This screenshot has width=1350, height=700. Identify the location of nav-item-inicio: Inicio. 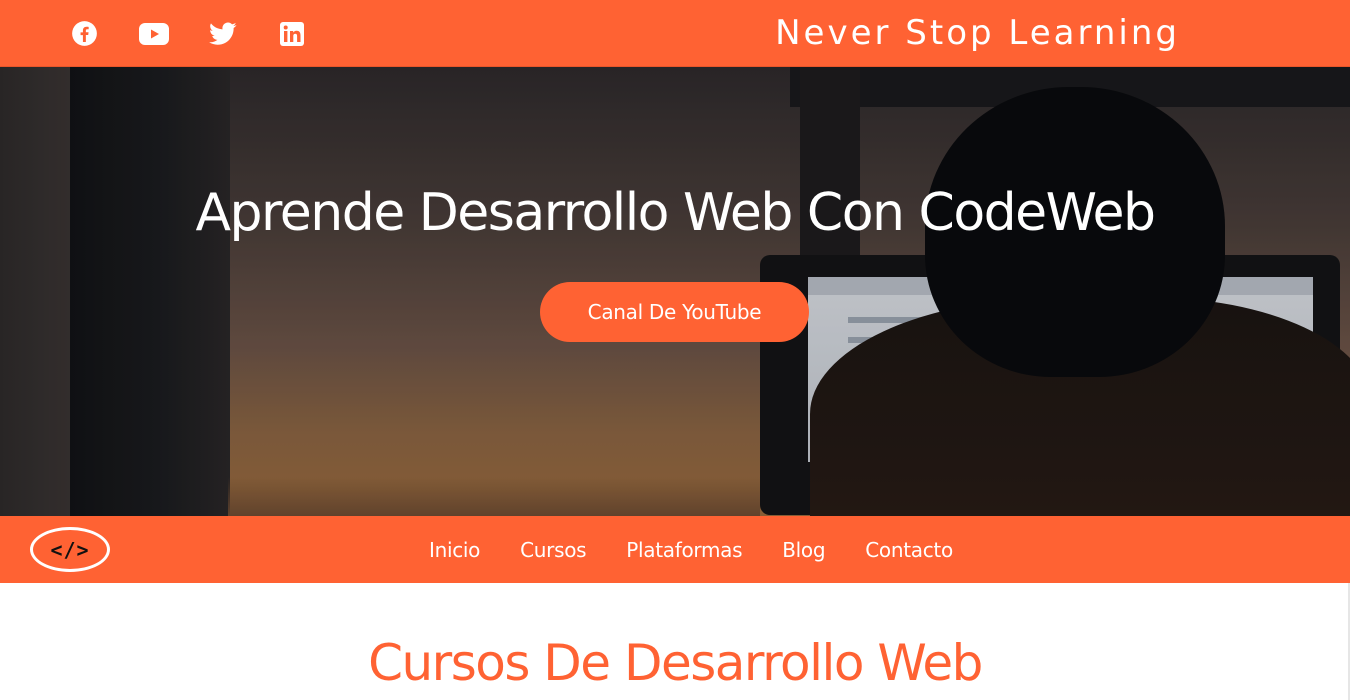
(454, 550).